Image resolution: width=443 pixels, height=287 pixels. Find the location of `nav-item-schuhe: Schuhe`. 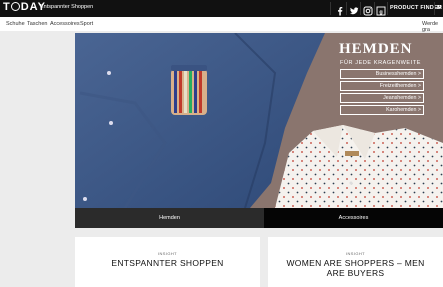

nav-item-schuhe: Schuhe is located at coordinates (15, 24).